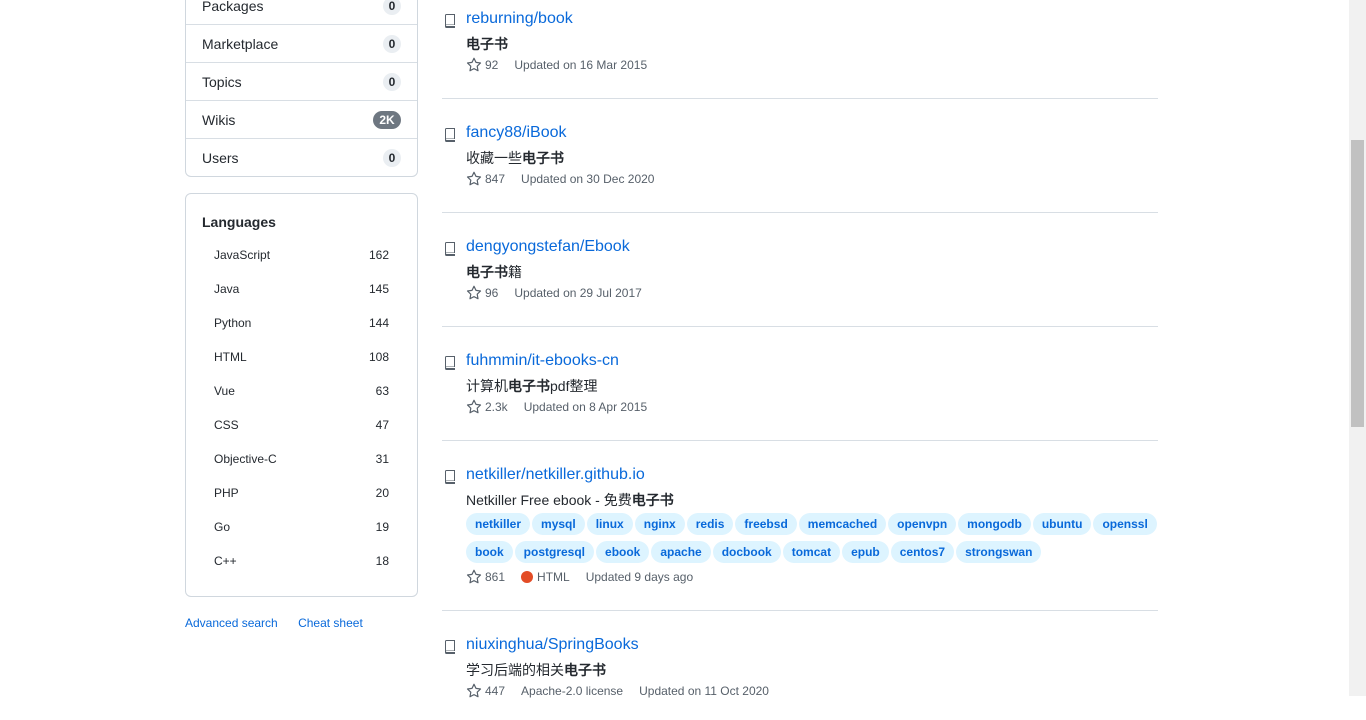  I want to click on language-count: 162, so click(378, 255).